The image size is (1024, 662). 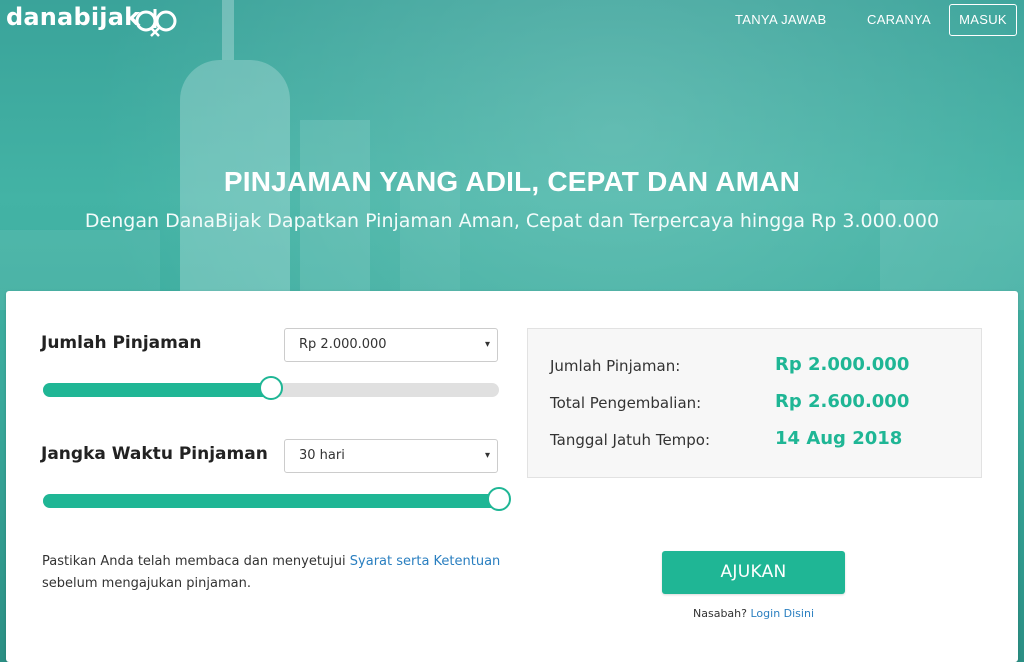 What do you see at coordinates (512, 23) in the screenshot?
I see `top-nav: danabijak TANYA JAWAB CARANYA MASUK` at bounding box center [512, 23].